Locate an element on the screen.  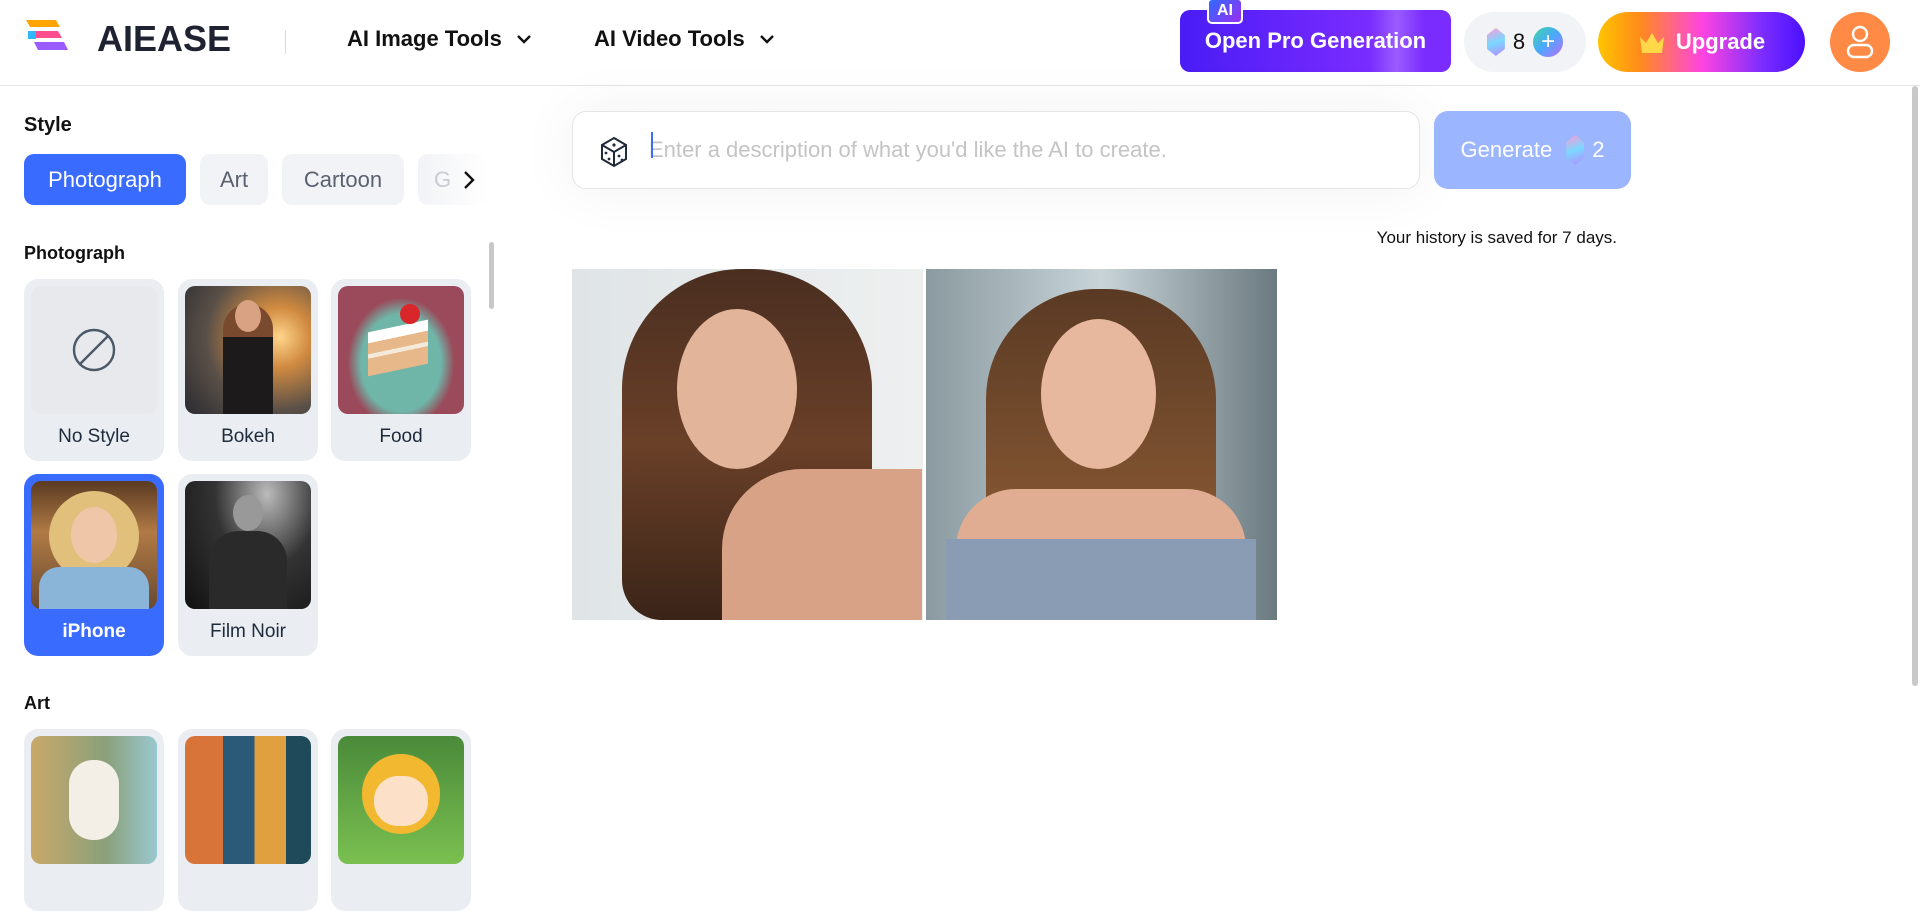
style-heading: Style is located at coordinates (48, 125).